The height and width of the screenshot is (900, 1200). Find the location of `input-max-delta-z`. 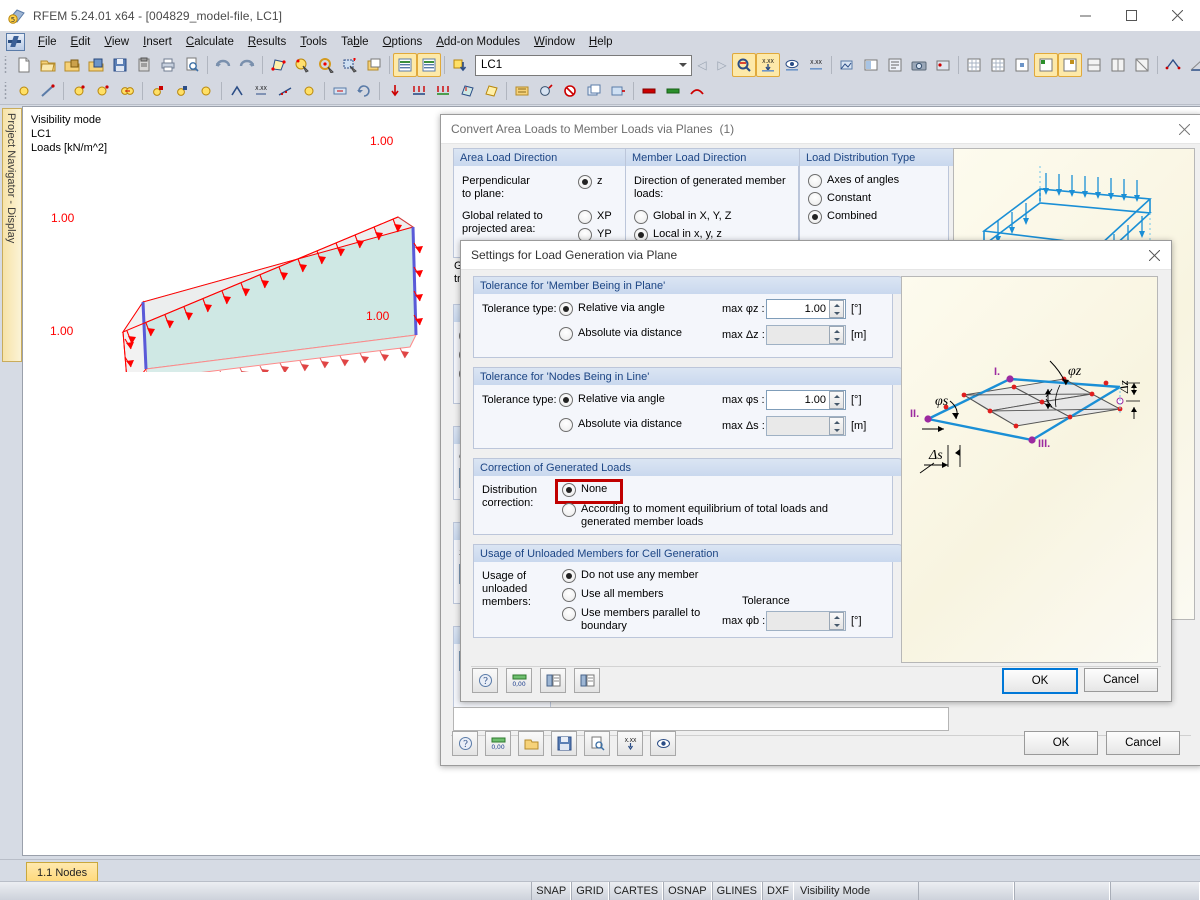

input-max-delta-z is located at coordinates (806, 335).